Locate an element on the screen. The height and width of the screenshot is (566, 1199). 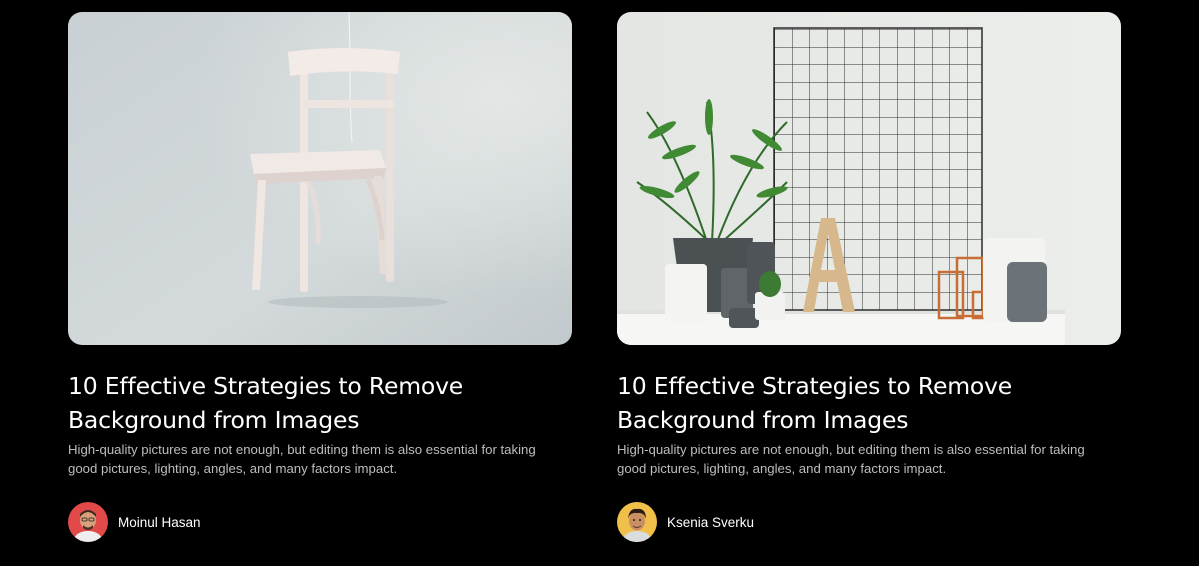
author-name: Moinul Hasan is located at coordinates (159, 522).